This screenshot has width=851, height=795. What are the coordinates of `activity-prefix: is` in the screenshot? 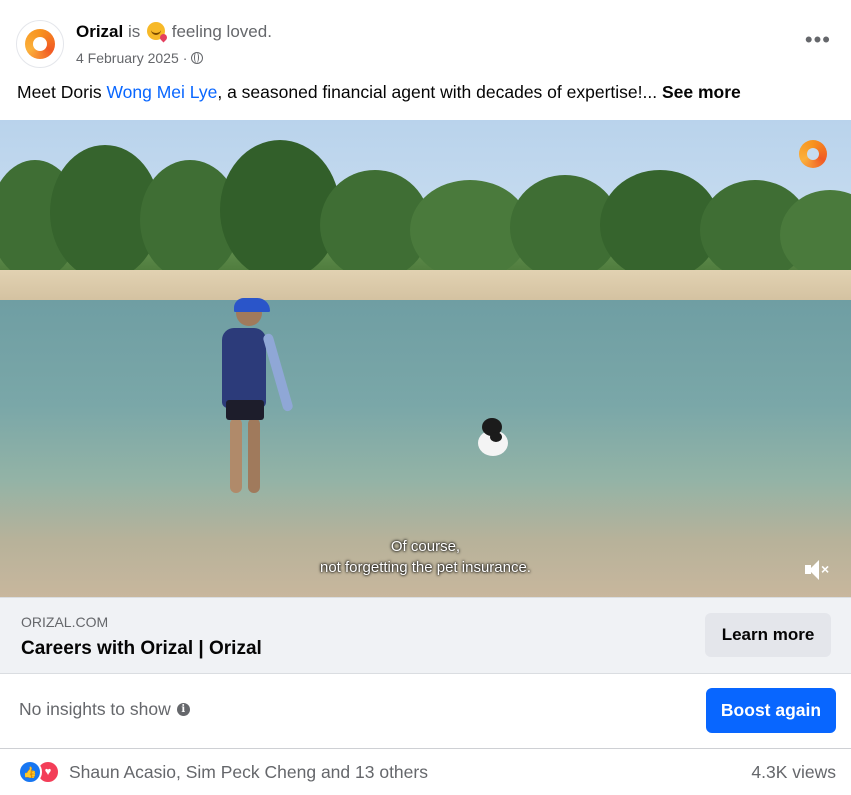 It's located at (134, 31).